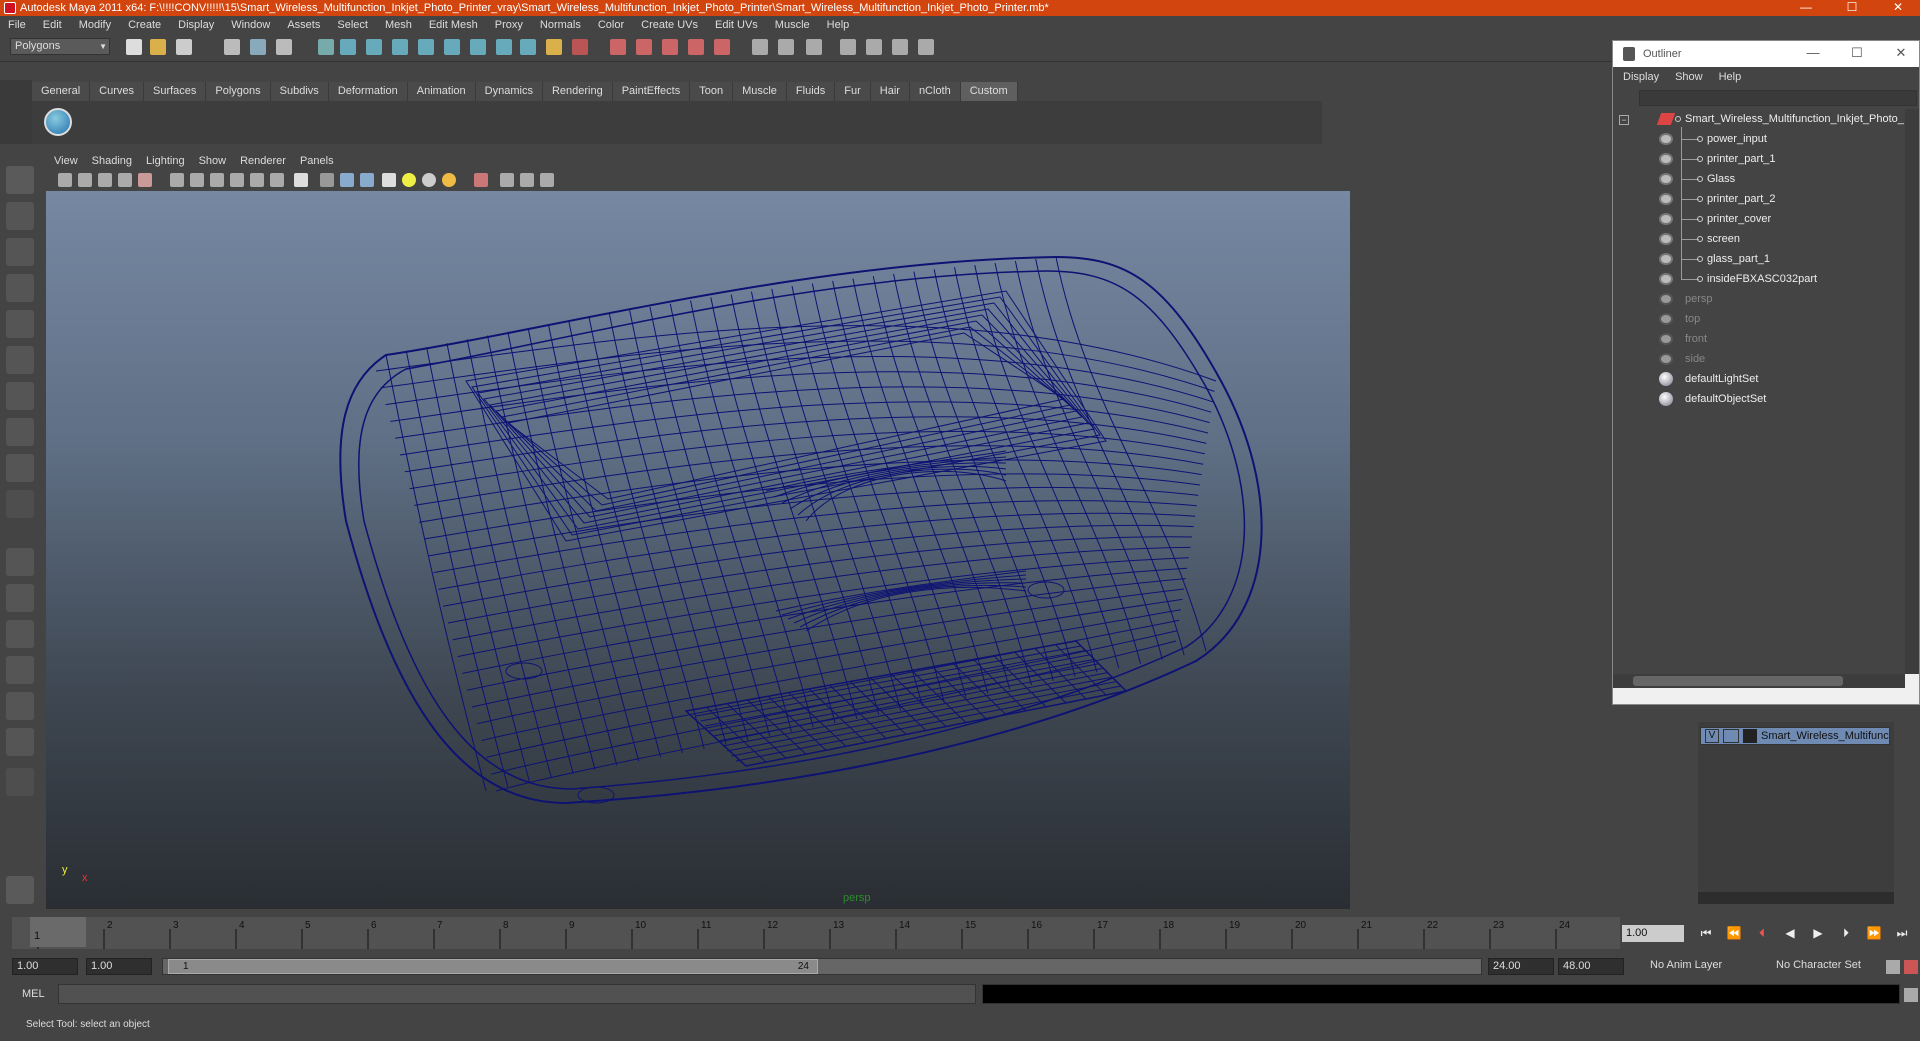 Image resolution: width=1920 pixels, height=1041 pixels. What do you see at coordinates (1806, 8) in the screenshot?
I see `minimize-button: —` at bounding box center [1806, 8].